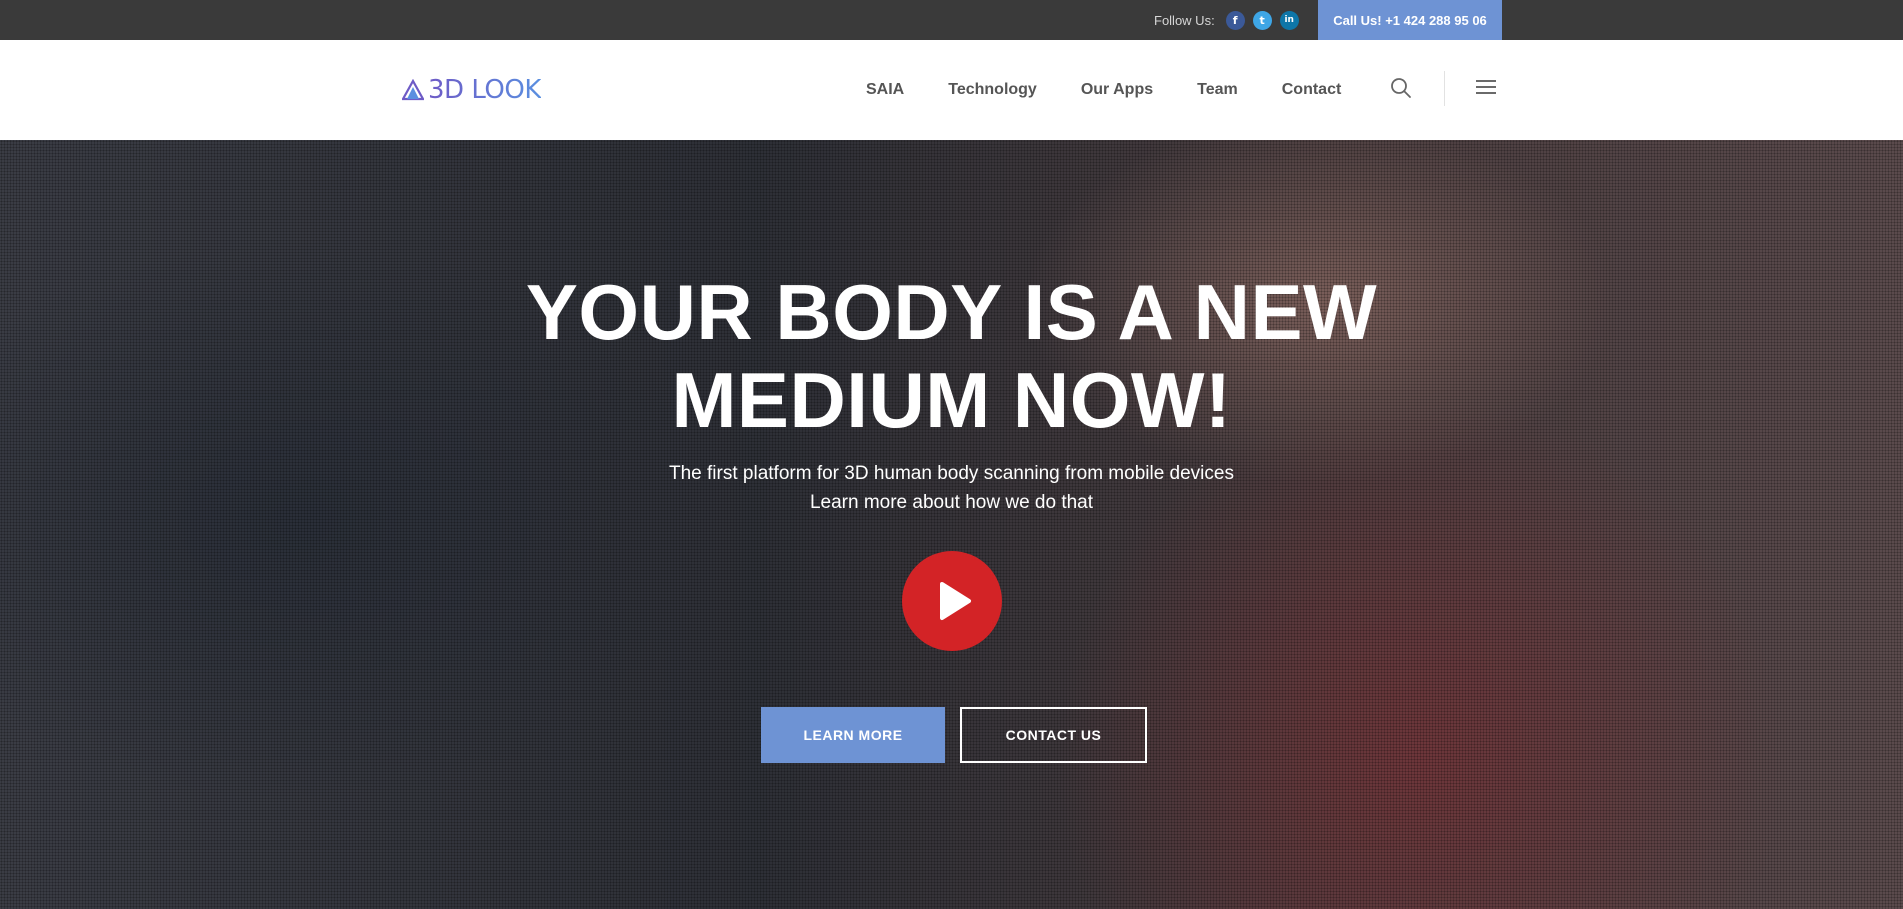 This screenshot has height=909, width=1903. Describe the element at coordinates (951, 502) in the screenshot. I see `hero-subtitle-line-2: Learn more about how we do that` at that location.